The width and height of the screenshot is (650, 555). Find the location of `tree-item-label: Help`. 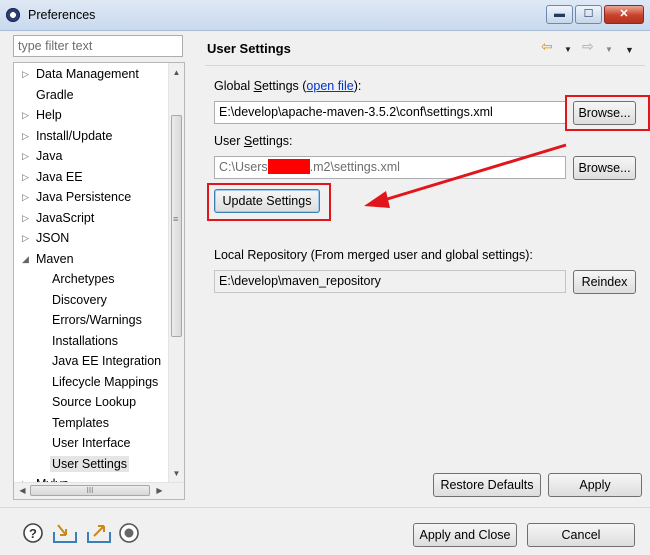

tree-item-label: Help is located at coordinates (49, 115).